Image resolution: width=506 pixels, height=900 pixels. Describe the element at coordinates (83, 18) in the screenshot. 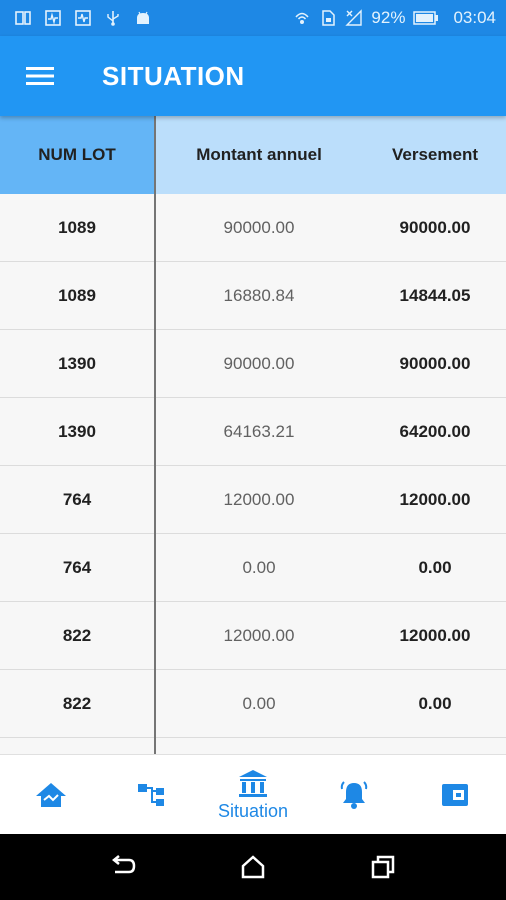

I see `pulse-icon` at that location.